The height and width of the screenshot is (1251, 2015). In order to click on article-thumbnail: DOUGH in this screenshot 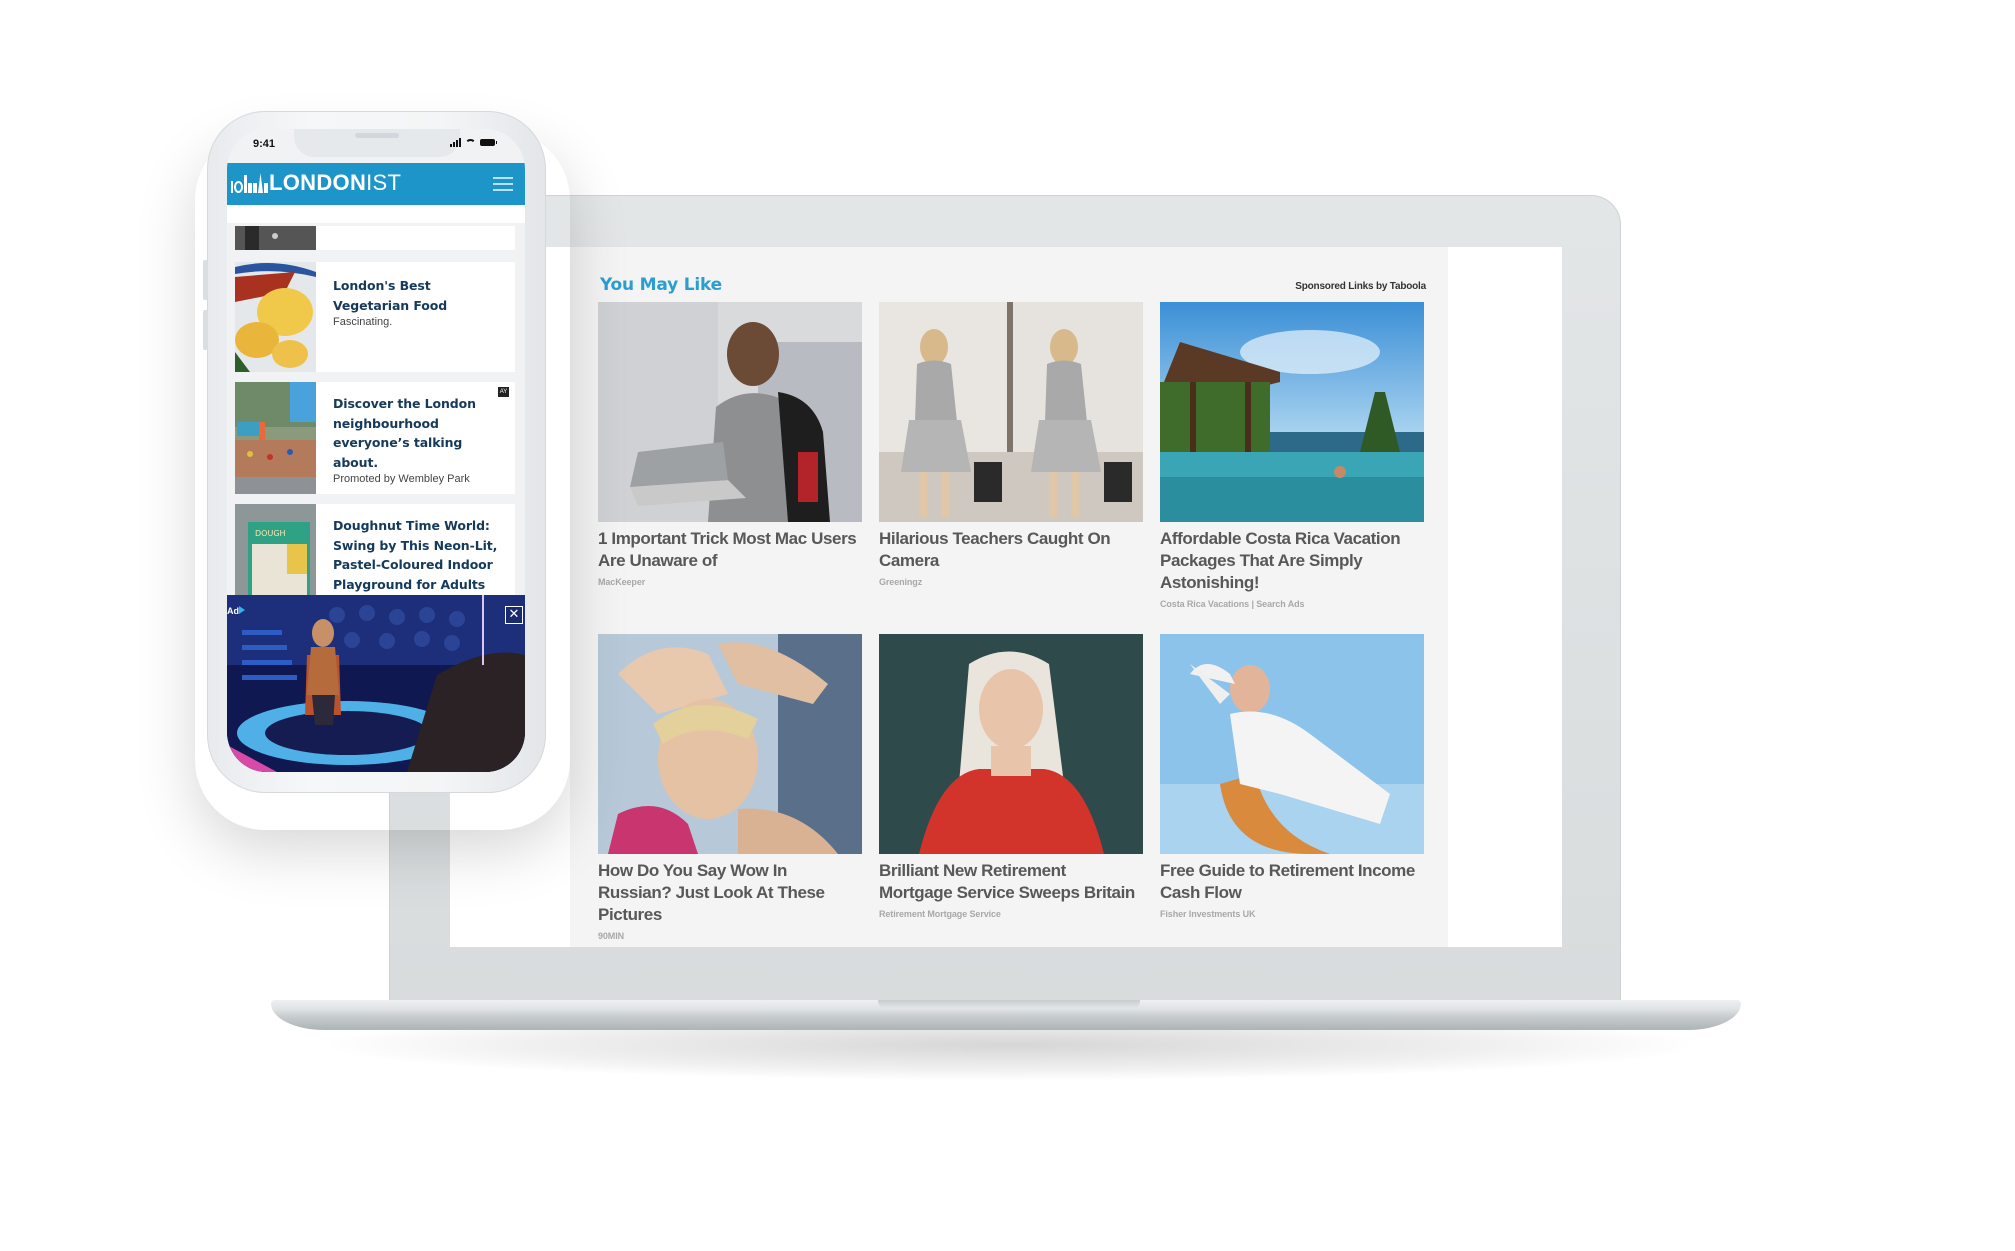, I will do `click(275, 554)`.